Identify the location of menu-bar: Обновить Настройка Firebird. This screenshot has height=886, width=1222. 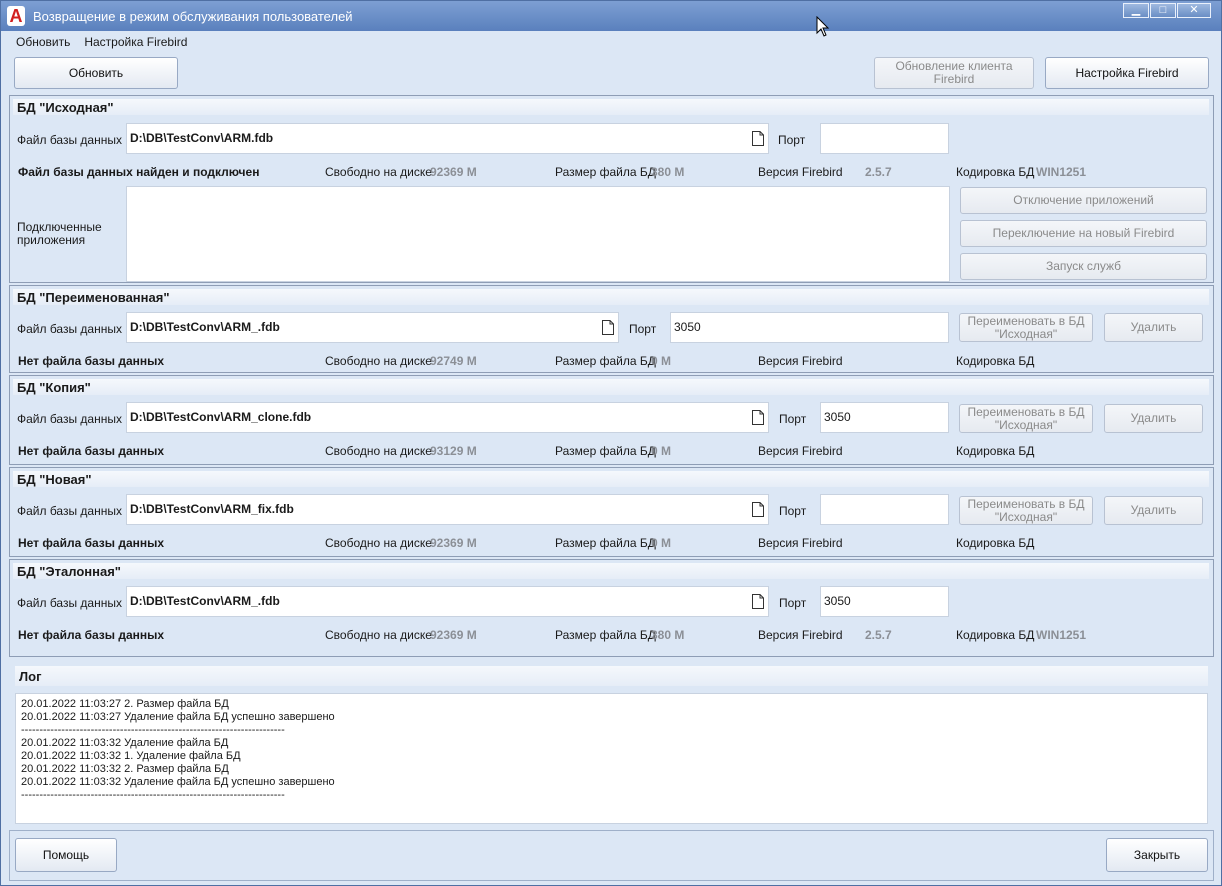
(101, 43).